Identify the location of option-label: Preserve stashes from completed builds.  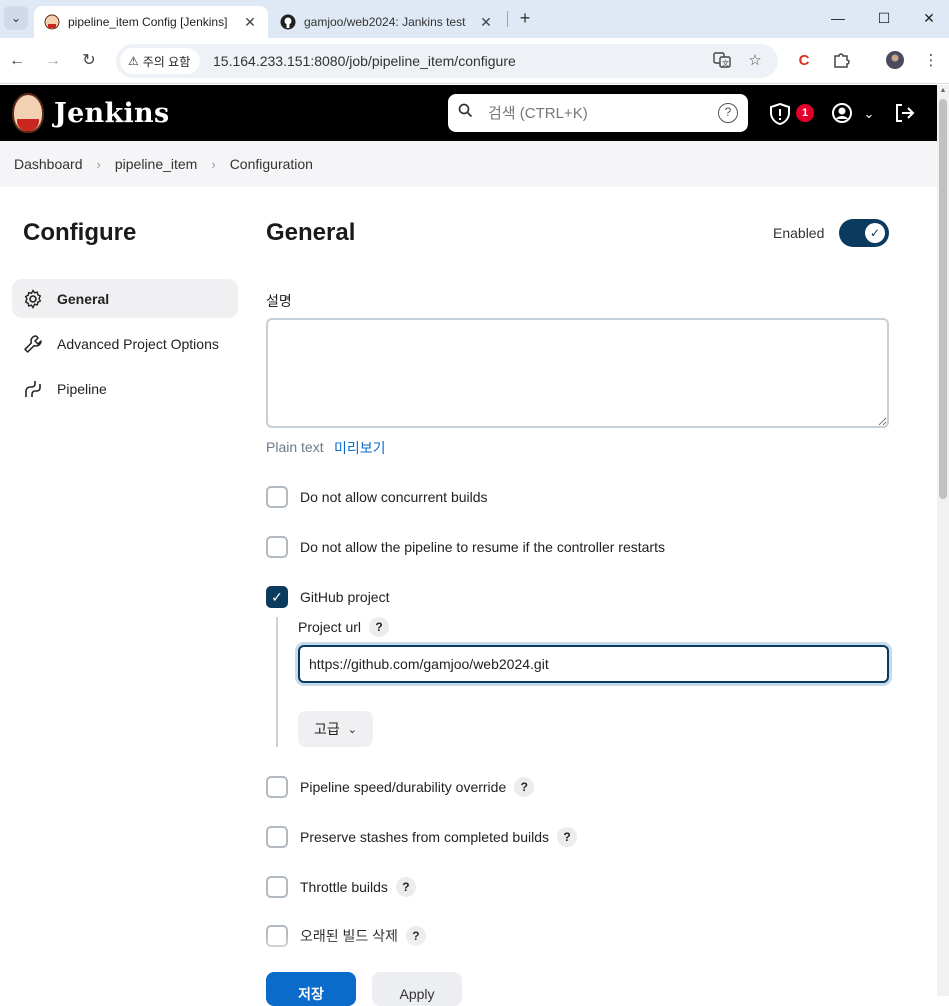
(424, 837).